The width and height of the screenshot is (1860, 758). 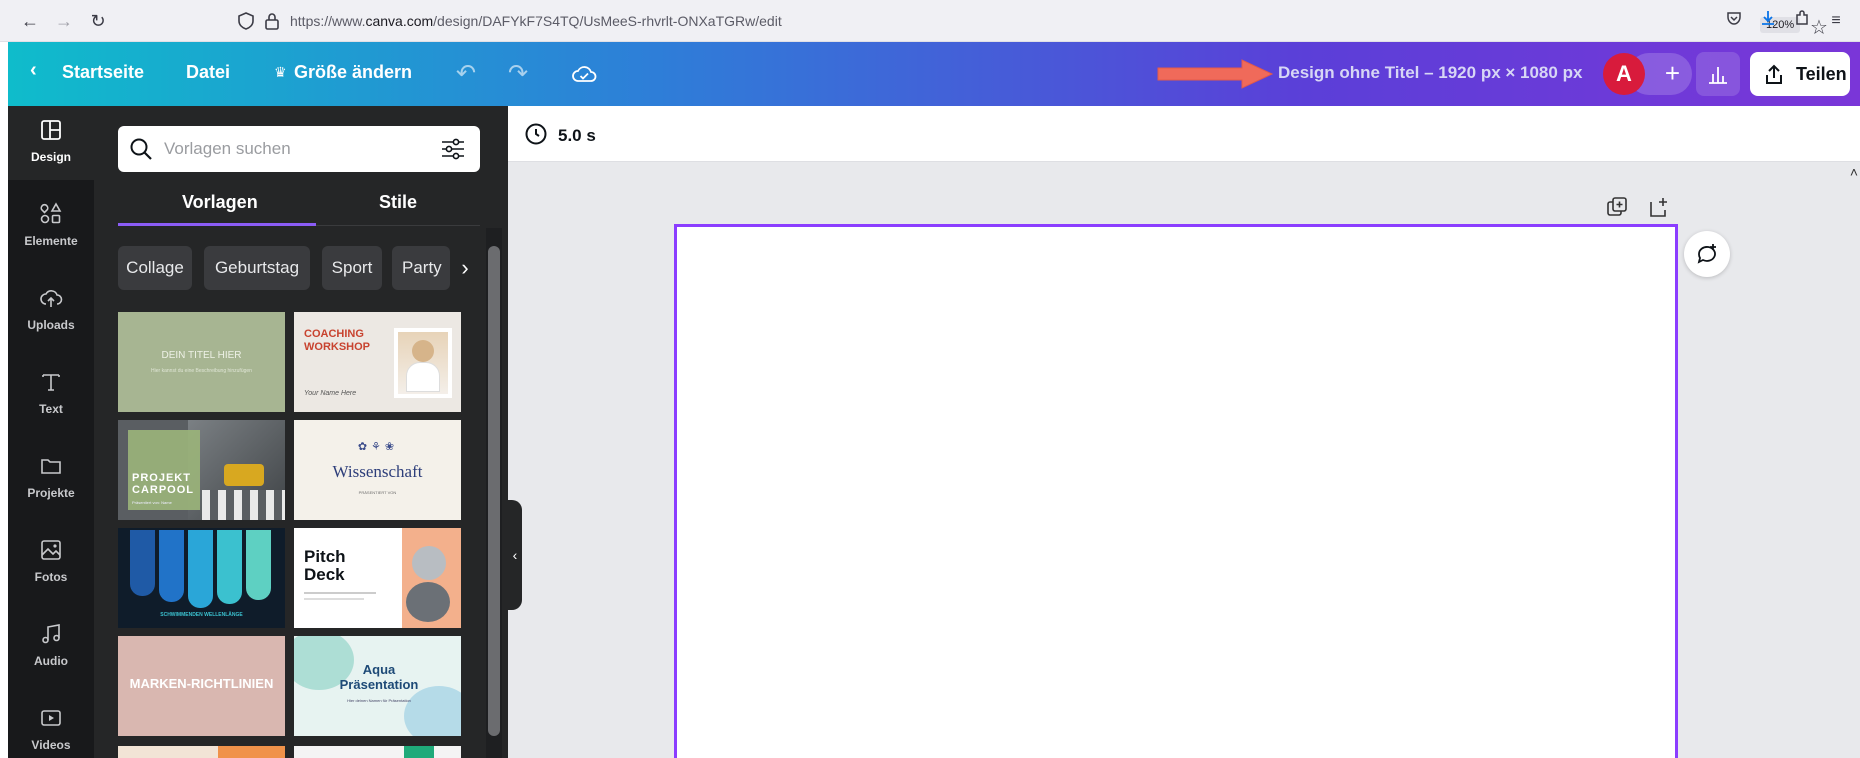 What do you see at coordinates (51, 647) in the screenshot?
I see `rail-item-audio: Audio` at bounding box center [51, 647].